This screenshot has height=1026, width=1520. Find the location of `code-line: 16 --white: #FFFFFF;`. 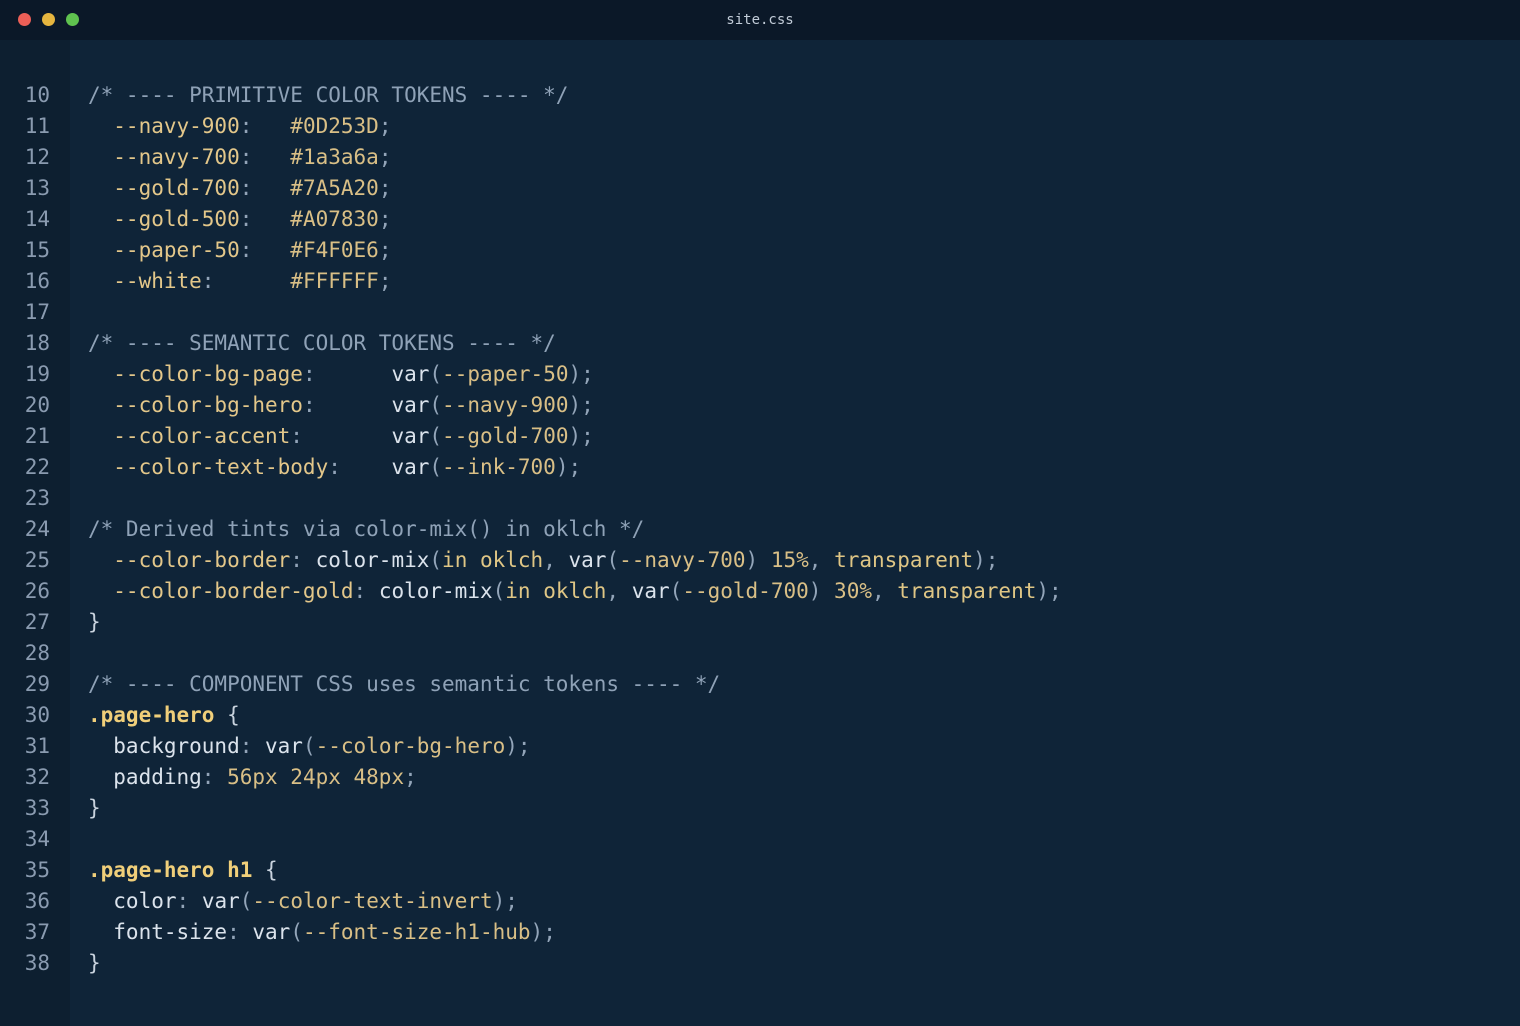

code-line: 16 --white: #FFFFFF; is located at coordinates (760, 281).